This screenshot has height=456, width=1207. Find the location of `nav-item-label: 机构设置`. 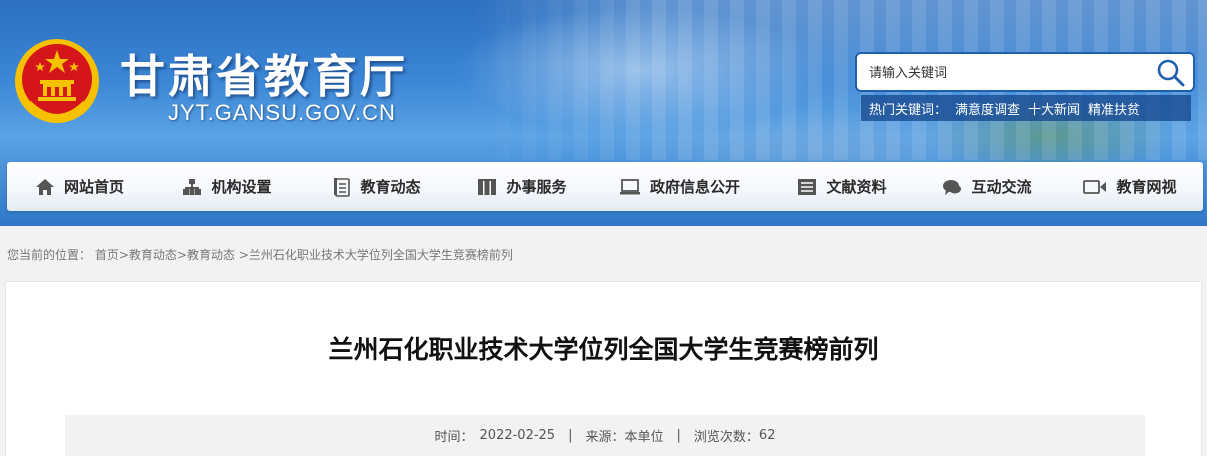

nav-item-label: 机构设置 is located at coordinates (241, 187).